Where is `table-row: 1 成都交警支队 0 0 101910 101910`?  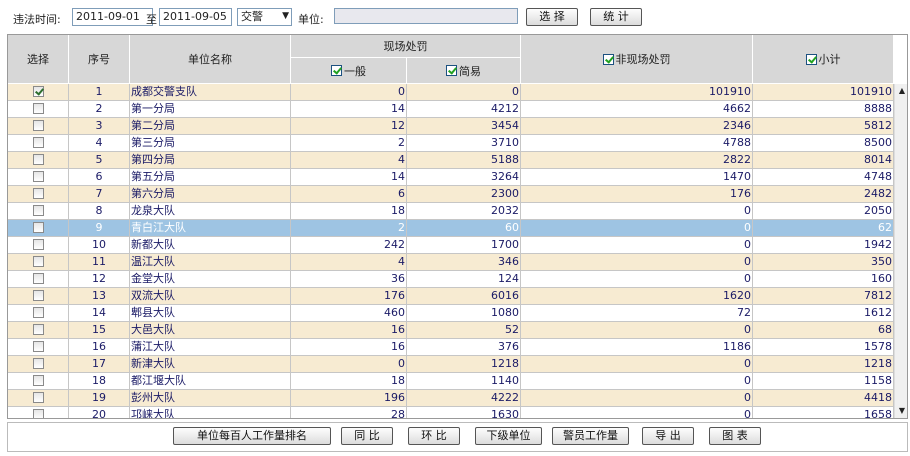 table-row: 1 成都交警支队 0 0 101910 101910 is located at coordinates (451, 92).